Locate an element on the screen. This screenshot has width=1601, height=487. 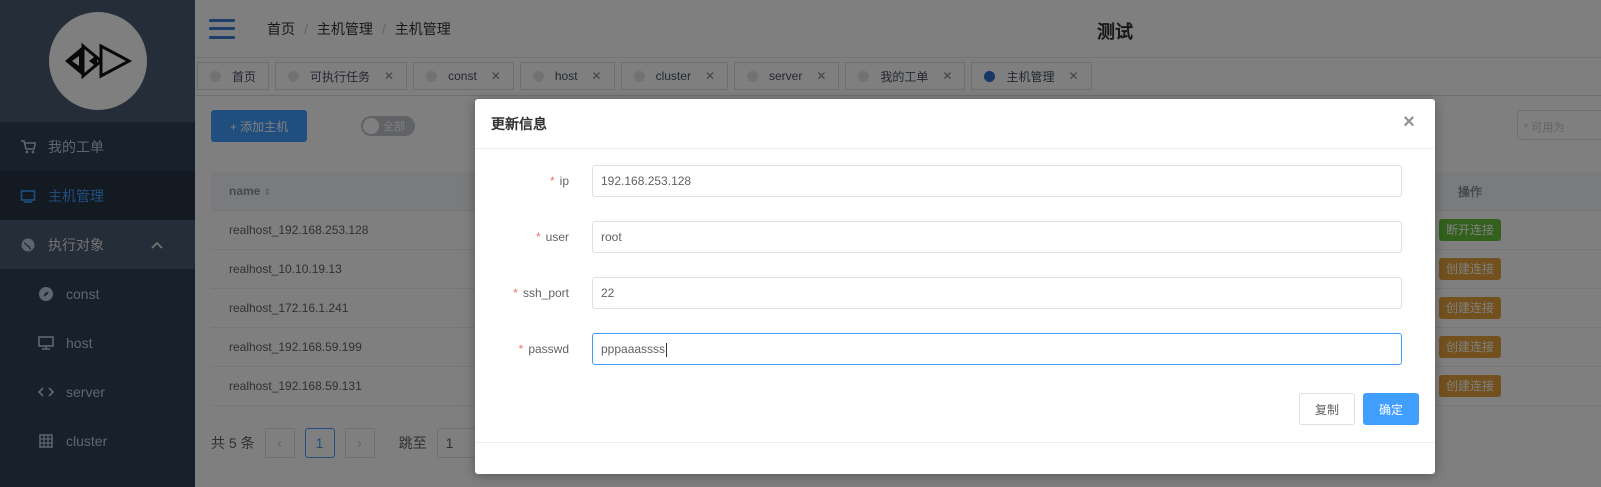
ip-field: 192.168.253.128 is located at coordinates (997, 181).